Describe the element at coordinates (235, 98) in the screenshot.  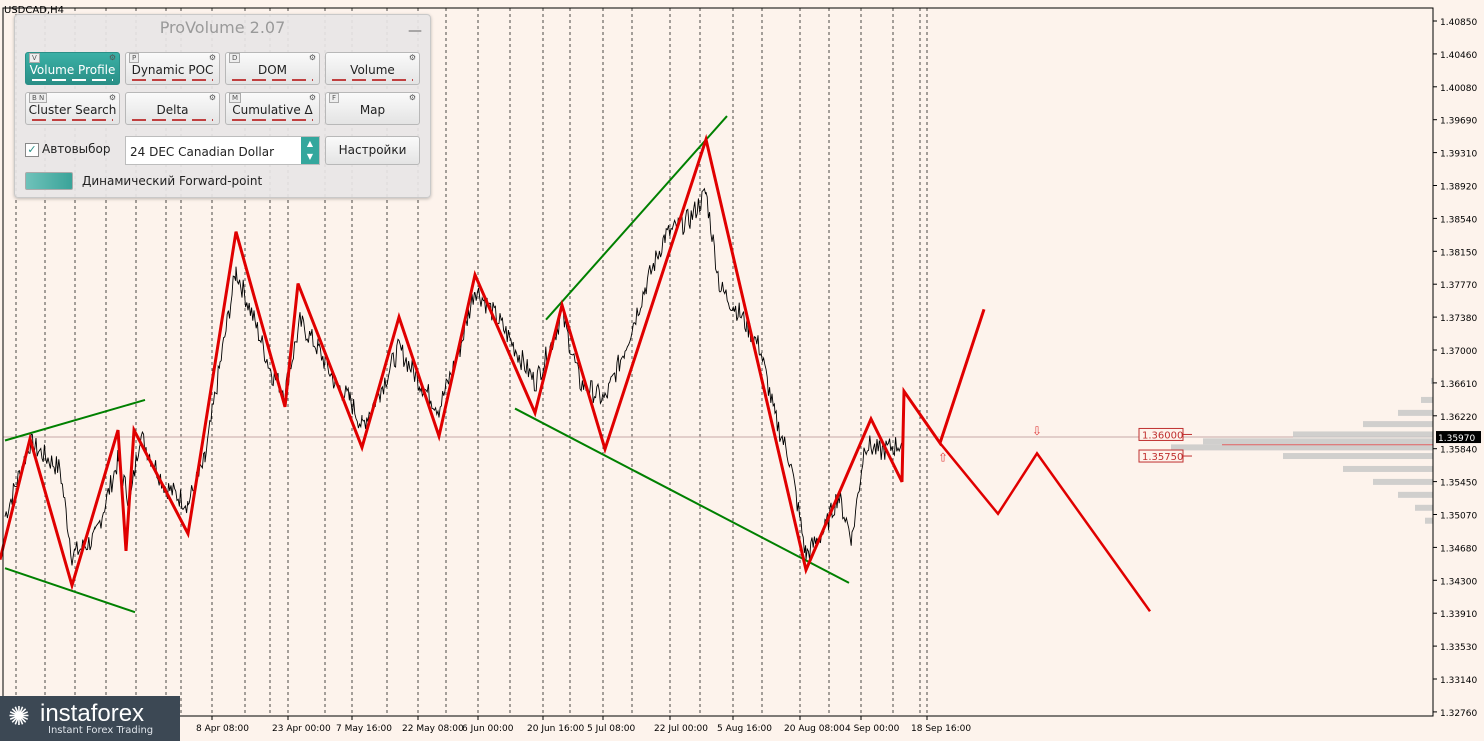
I see `hotkey-badge: M` at that location.